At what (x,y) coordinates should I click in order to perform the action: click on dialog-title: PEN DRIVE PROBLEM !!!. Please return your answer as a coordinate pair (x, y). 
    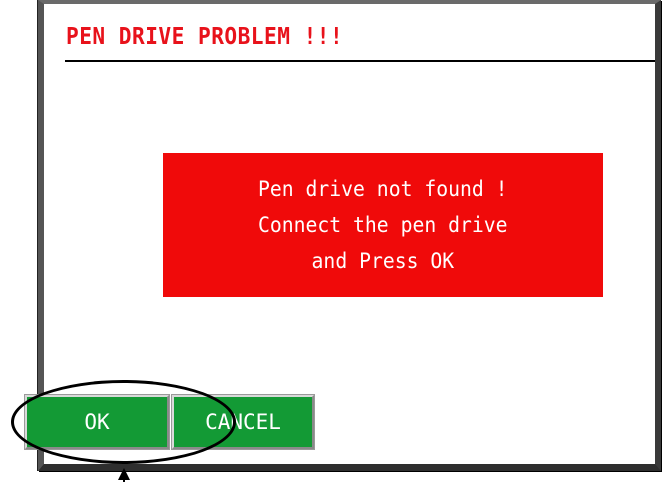
    Looking at the image, I should click on (205, 37).